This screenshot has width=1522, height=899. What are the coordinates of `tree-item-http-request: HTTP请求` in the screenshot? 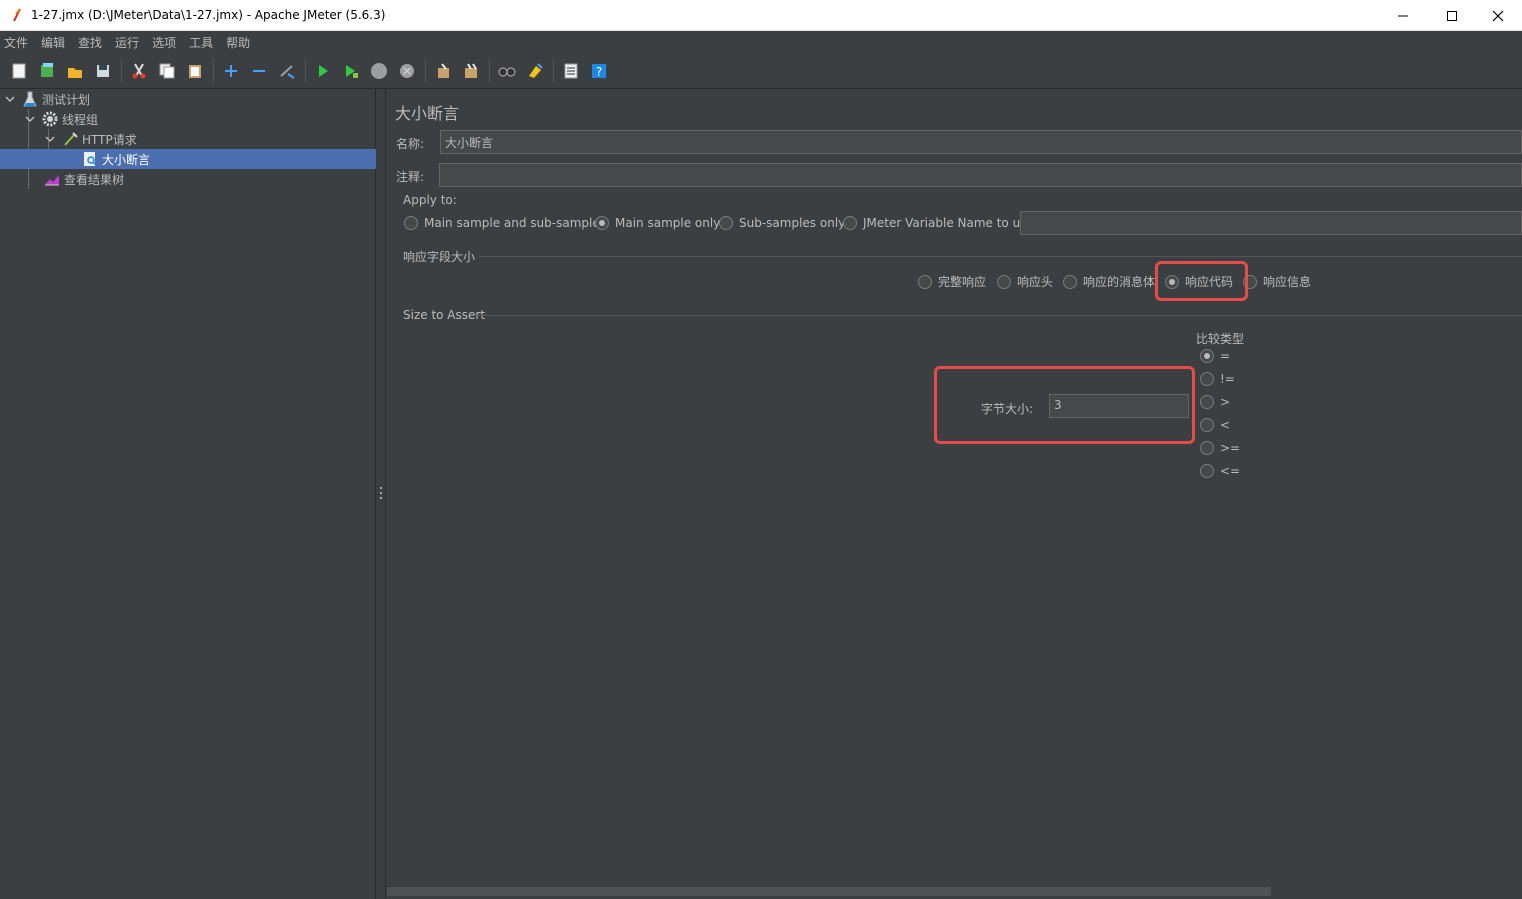 It's located at (90, 139).